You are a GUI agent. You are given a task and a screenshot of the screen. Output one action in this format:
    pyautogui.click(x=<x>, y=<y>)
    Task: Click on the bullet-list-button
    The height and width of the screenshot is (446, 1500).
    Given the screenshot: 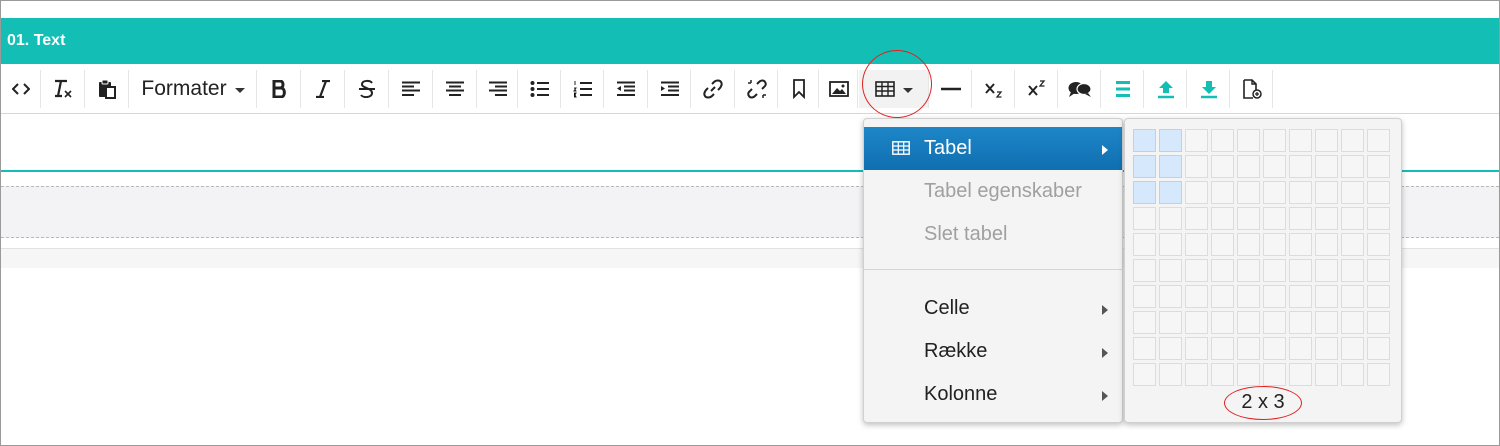 What is the action you would take?
    pyautogui.click(x=540, y=89)
    